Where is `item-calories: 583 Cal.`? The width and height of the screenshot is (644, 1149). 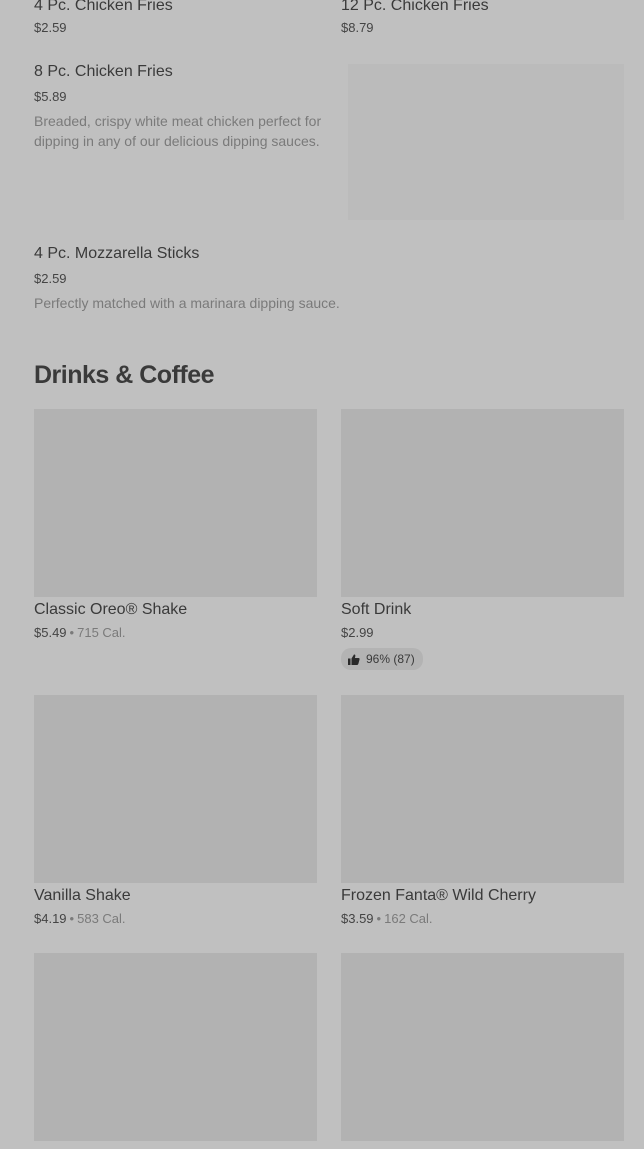
item-calories: 583 Cal. is located at coordinates (101, 918).